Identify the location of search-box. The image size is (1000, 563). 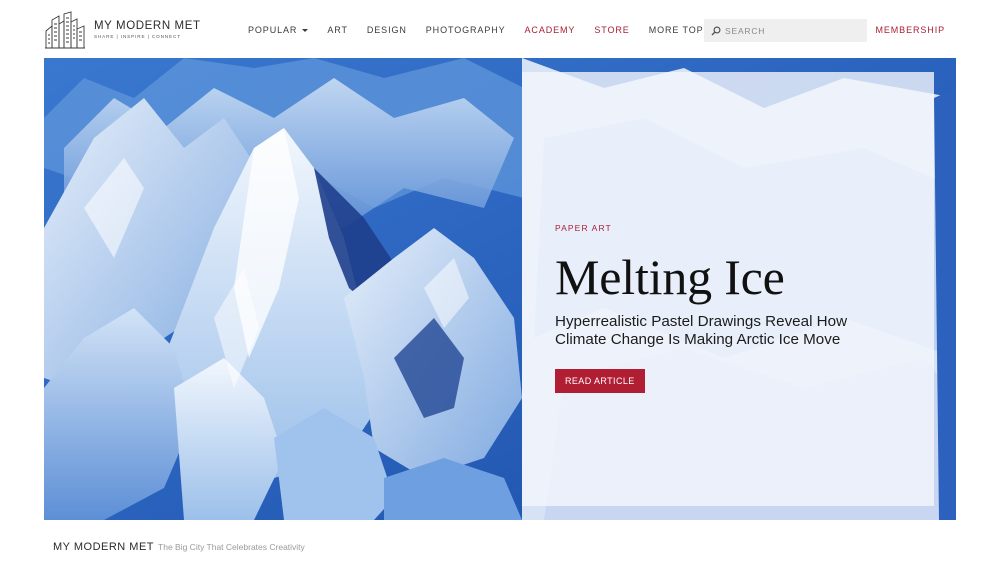
(785, 30).